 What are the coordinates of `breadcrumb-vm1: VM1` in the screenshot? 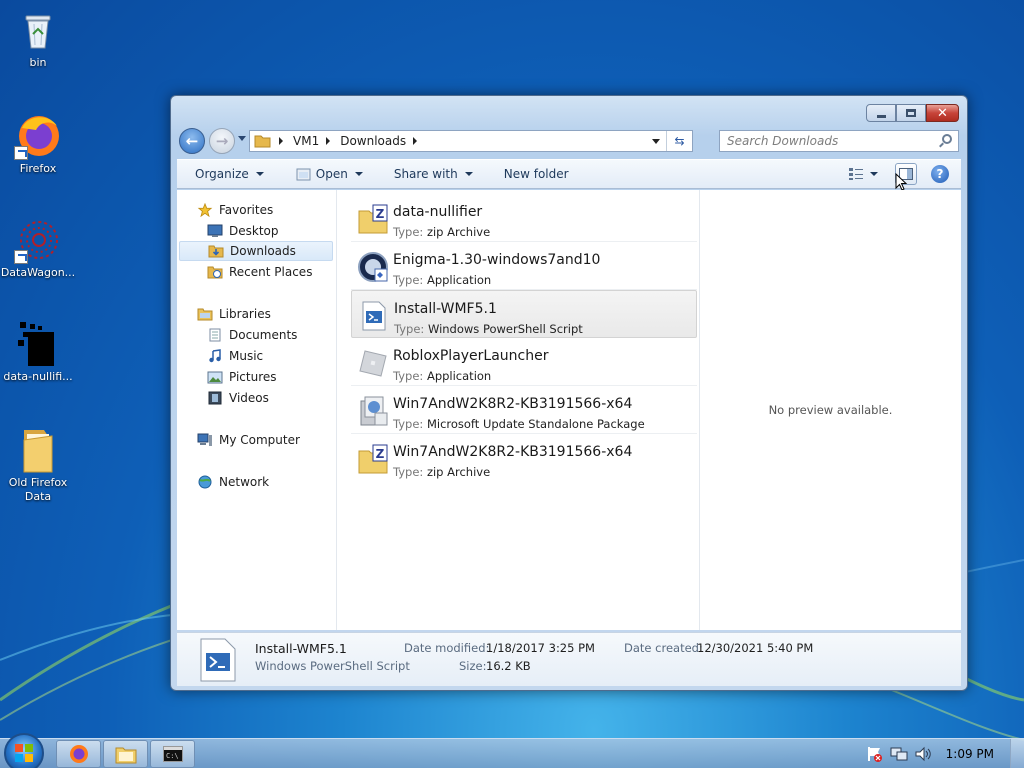 It's located at (306, 141).